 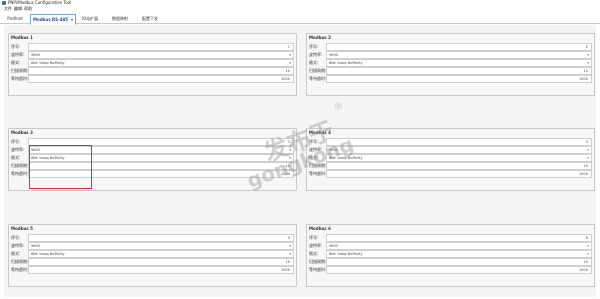 What do you see at coordinates (150, 18) in the screenshot?
I see `tab-config-download: 配置下发` at bounding box center [150, 18].